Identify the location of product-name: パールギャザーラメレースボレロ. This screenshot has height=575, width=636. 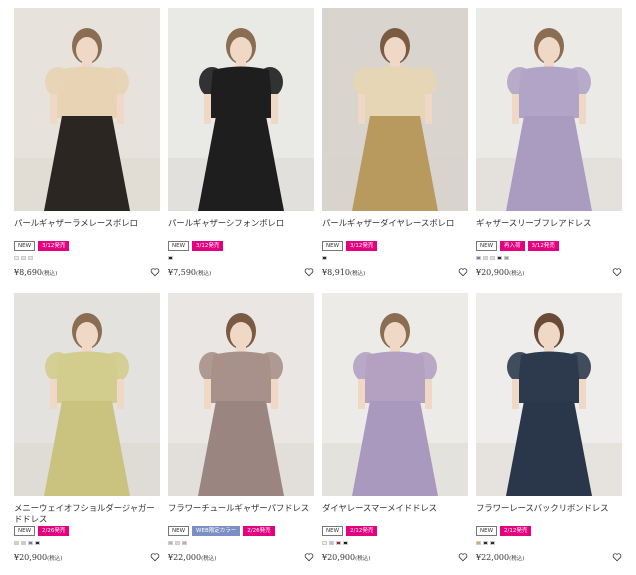
(87, 230).